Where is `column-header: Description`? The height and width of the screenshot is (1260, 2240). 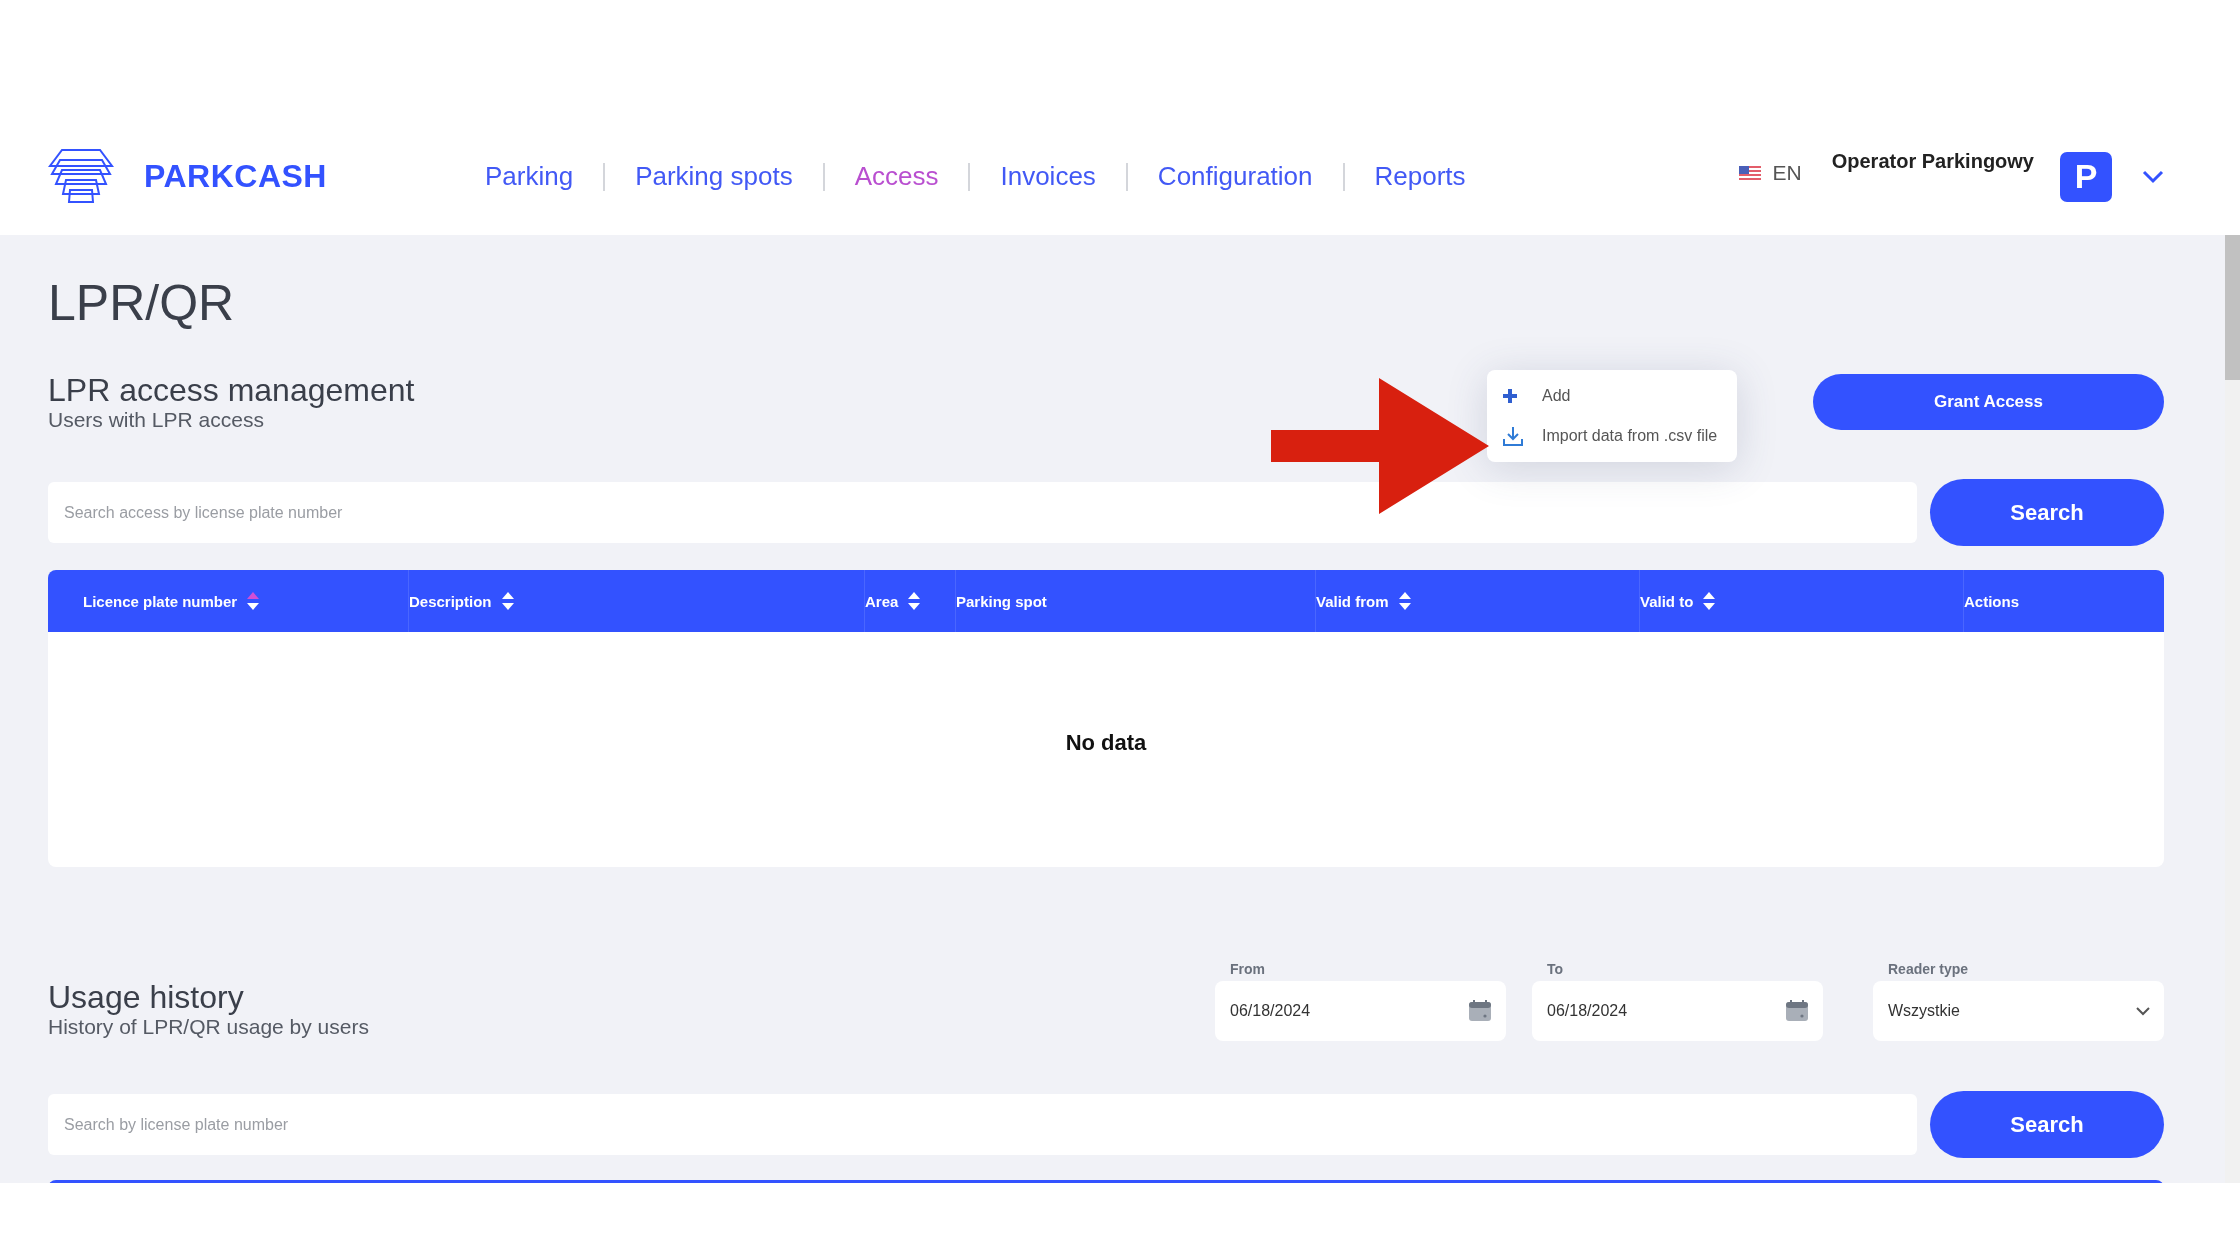
column-header: Description is located at coordinates (450, 601).